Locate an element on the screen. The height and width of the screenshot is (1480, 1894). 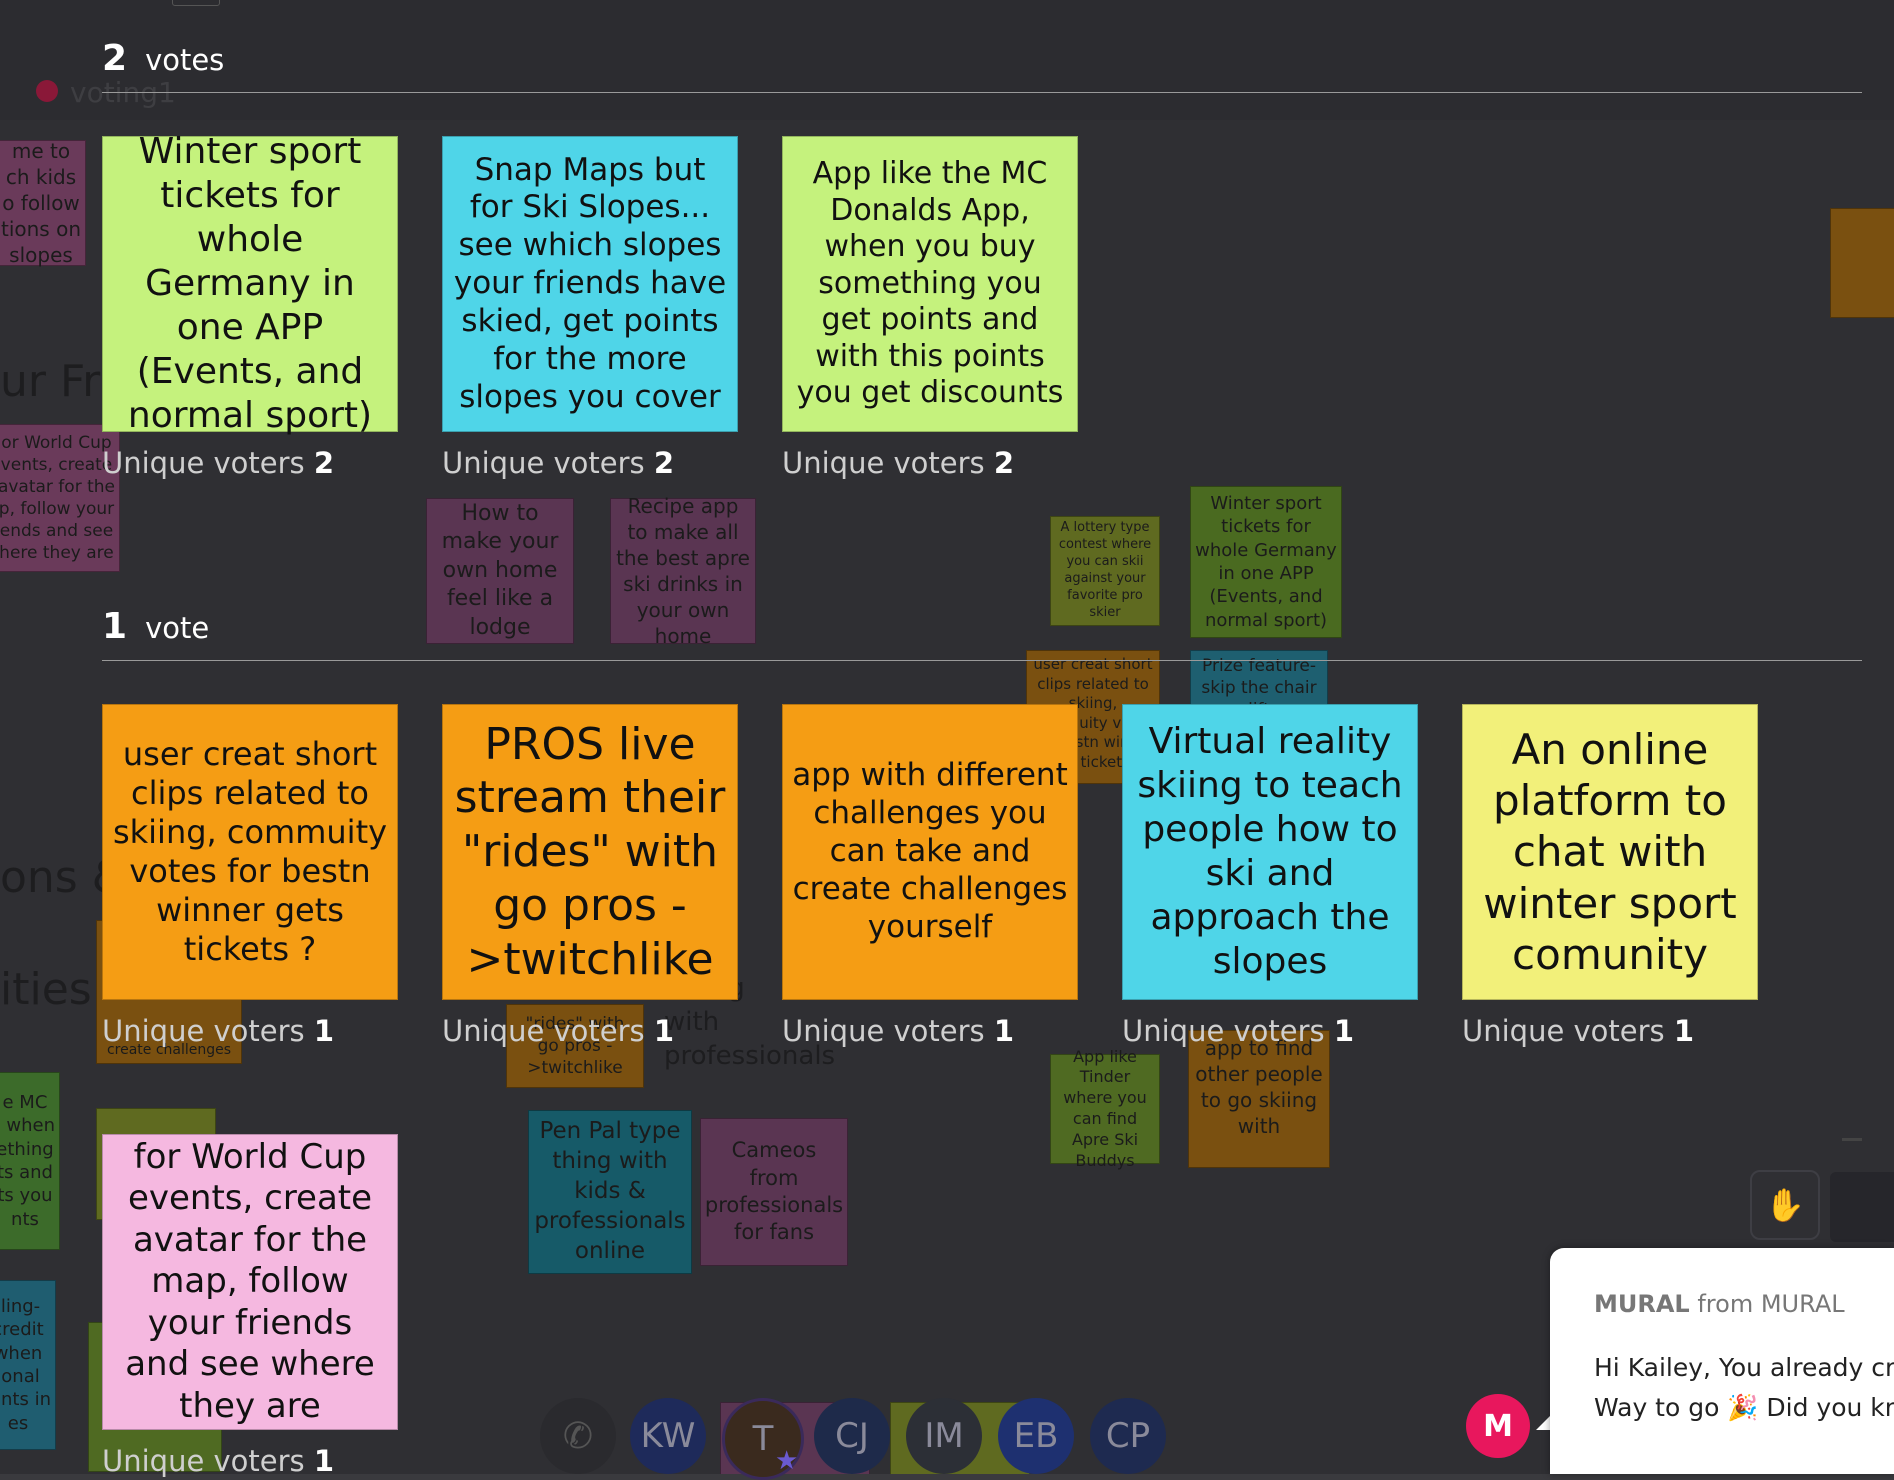
top-bar is located at coordinates (947, 60).